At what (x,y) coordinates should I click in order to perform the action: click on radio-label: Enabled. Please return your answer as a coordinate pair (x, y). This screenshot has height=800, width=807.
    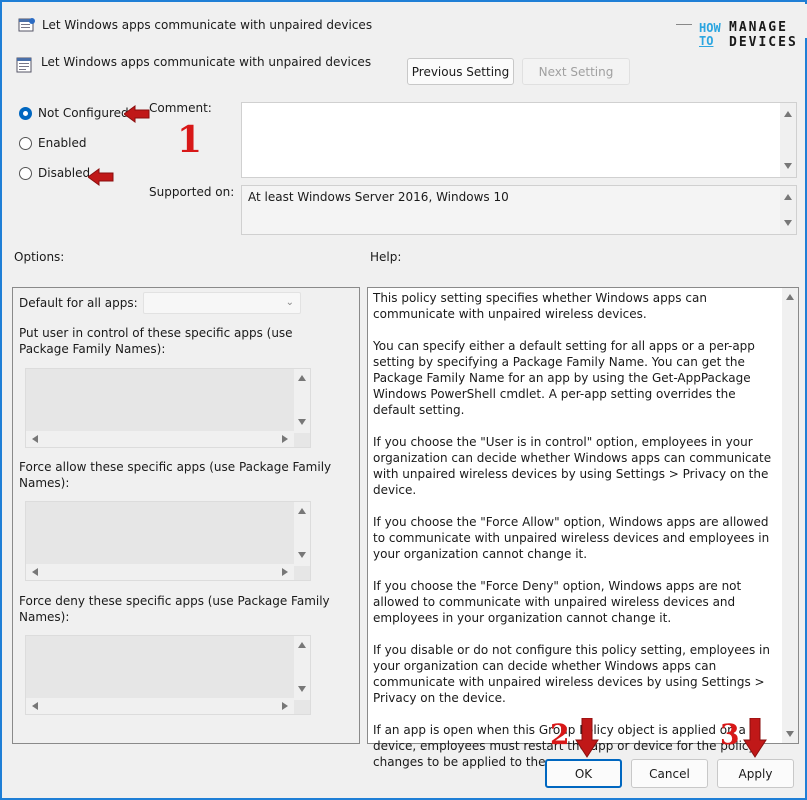
    Looking at the image, I should click on (62, 143).